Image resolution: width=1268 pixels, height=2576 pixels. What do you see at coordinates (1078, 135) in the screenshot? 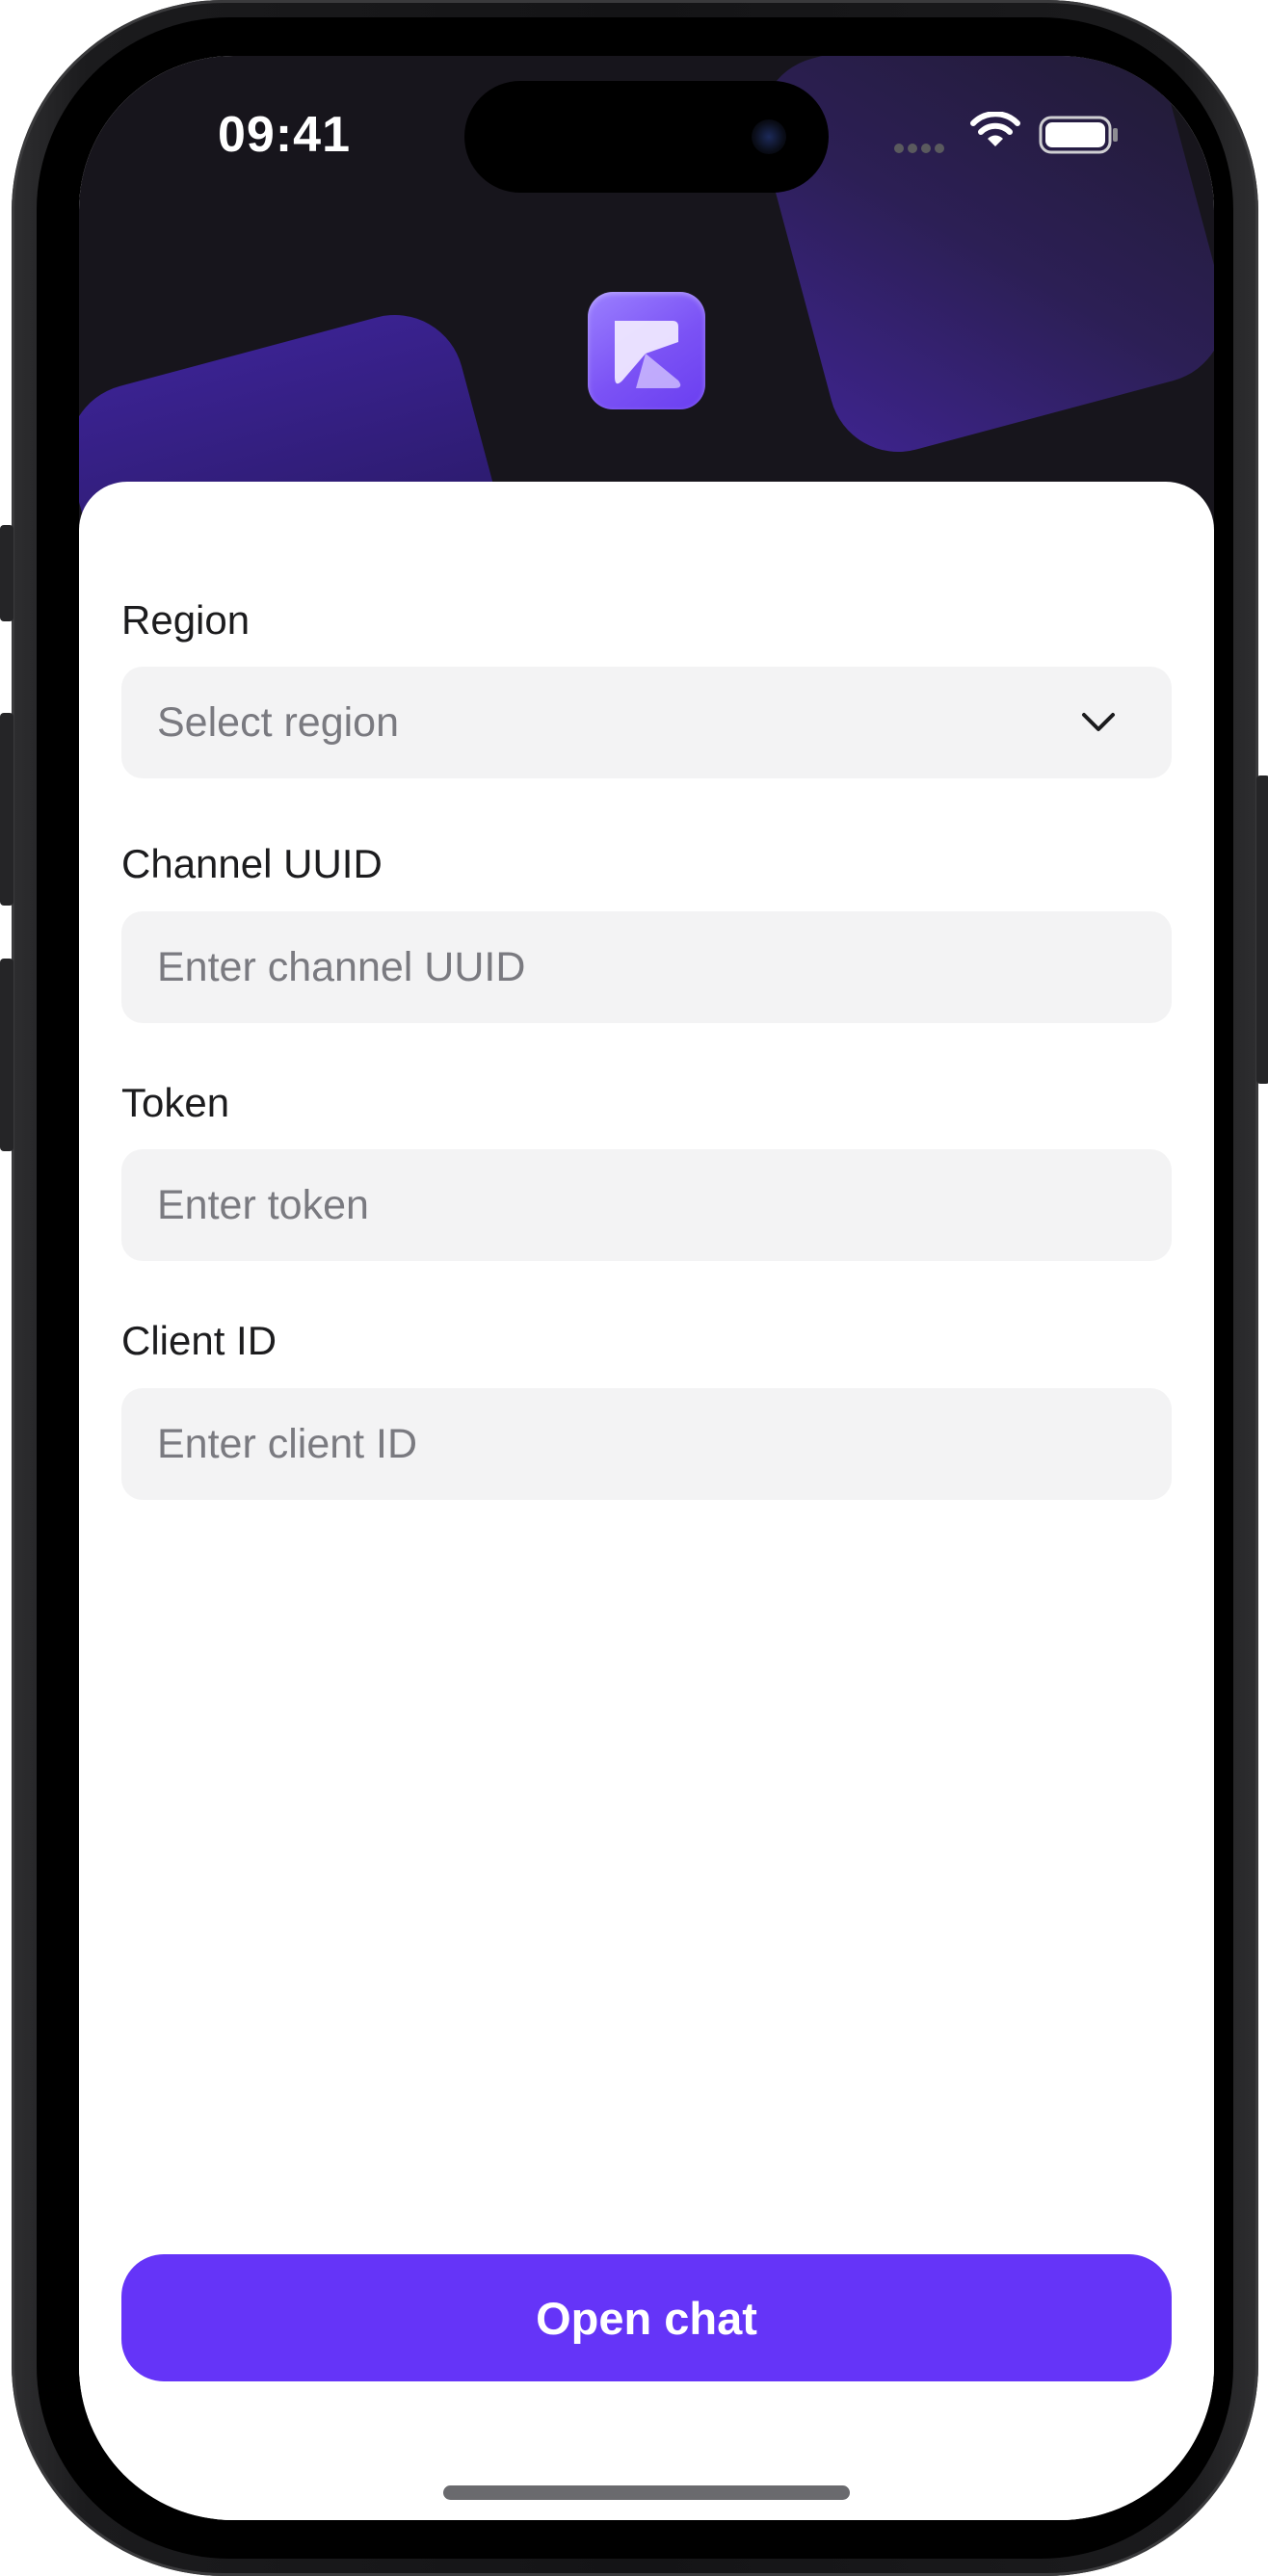
I see `battery-icon` at bounding box center [1078, 135].